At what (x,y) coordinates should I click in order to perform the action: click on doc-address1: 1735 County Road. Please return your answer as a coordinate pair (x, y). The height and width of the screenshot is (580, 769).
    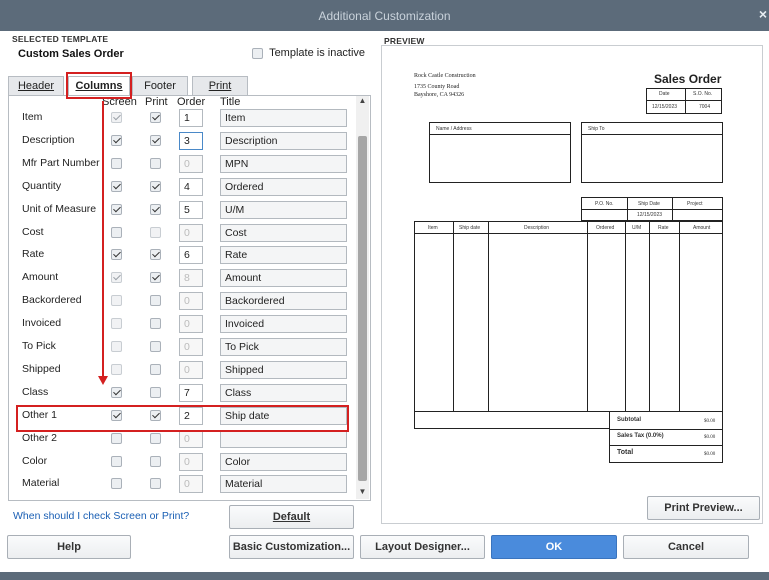
    Looking at the image, I should click on (437, 87).